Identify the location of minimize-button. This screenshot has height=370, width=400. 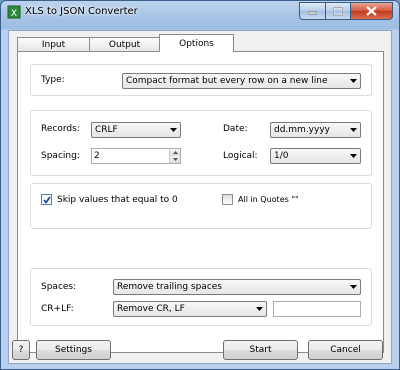
(312, 11).